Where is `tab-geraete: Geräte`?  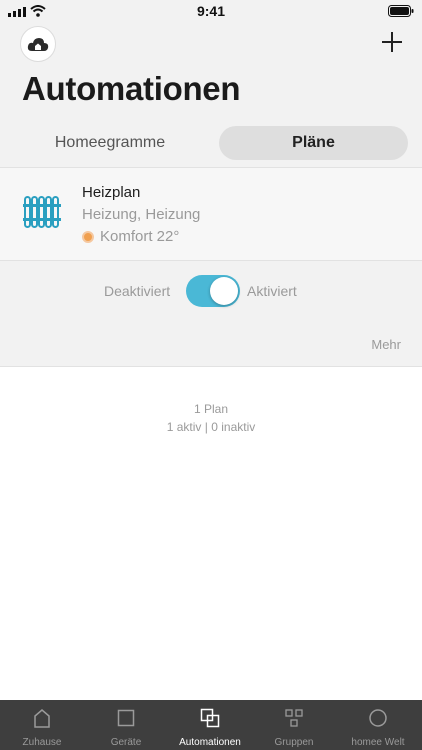 tab-geraete: Geräte is located at coordinates (126, 725).